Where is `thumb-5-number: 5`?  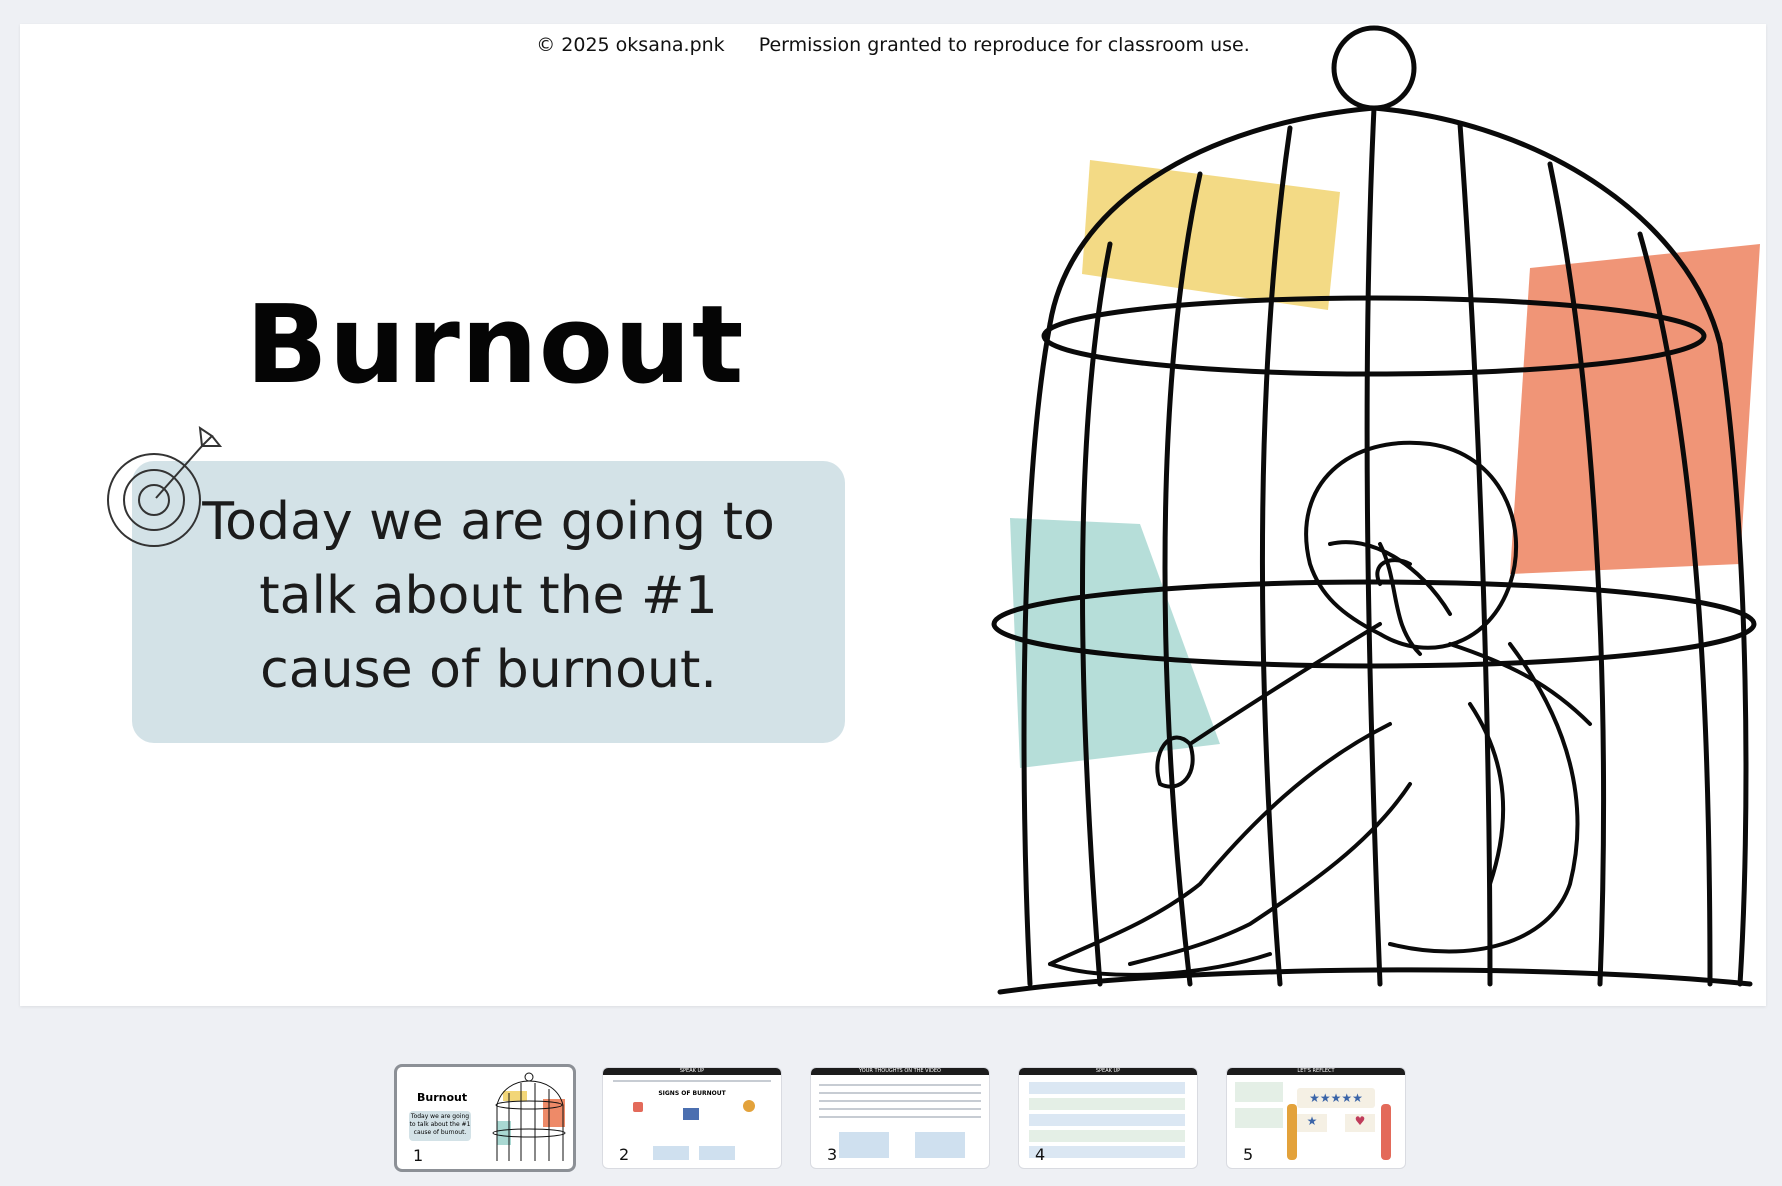
thumb-5-number: 5 is located at coordinates (1248, 1154).